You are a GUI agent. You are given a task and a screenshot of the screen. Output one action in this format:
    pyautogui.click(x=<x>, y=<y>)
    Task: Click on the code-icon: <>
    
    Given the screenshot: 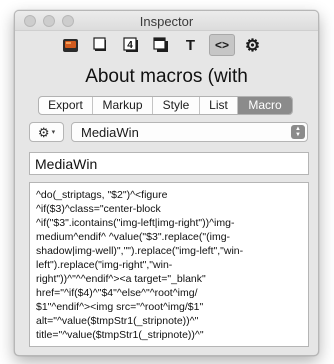 What is the action you would take?
    pyautogui.click(x=221, y=45)
    